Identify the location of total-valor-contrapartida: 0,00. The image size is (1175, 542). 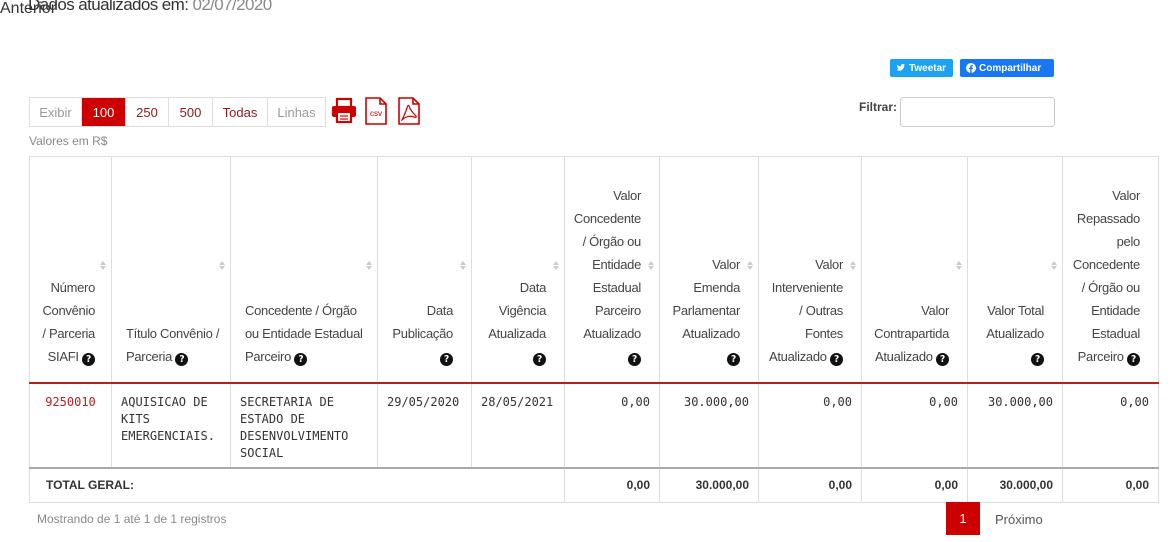
(914, 484).